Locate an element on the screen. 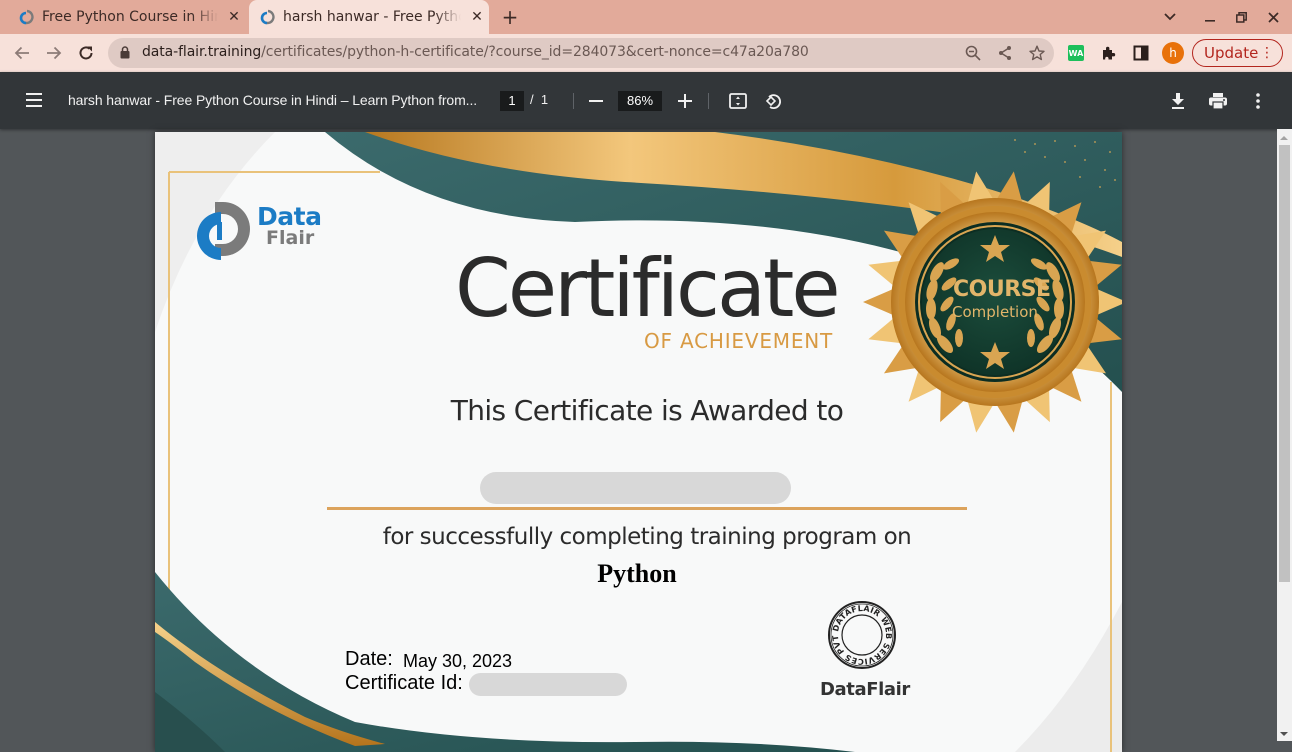 This screenshot has height=752, width=1292. side-panel-button is located at coordinates (1141, 53).